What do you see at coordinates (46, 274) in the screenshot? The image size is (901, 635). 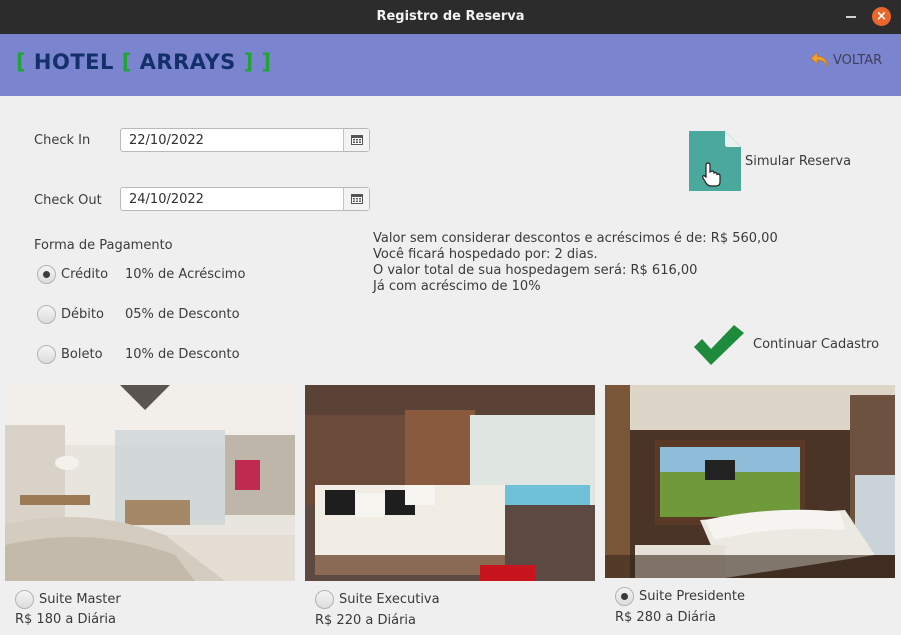 I see `payment-credito-radio` at bounding box center [46, 274].